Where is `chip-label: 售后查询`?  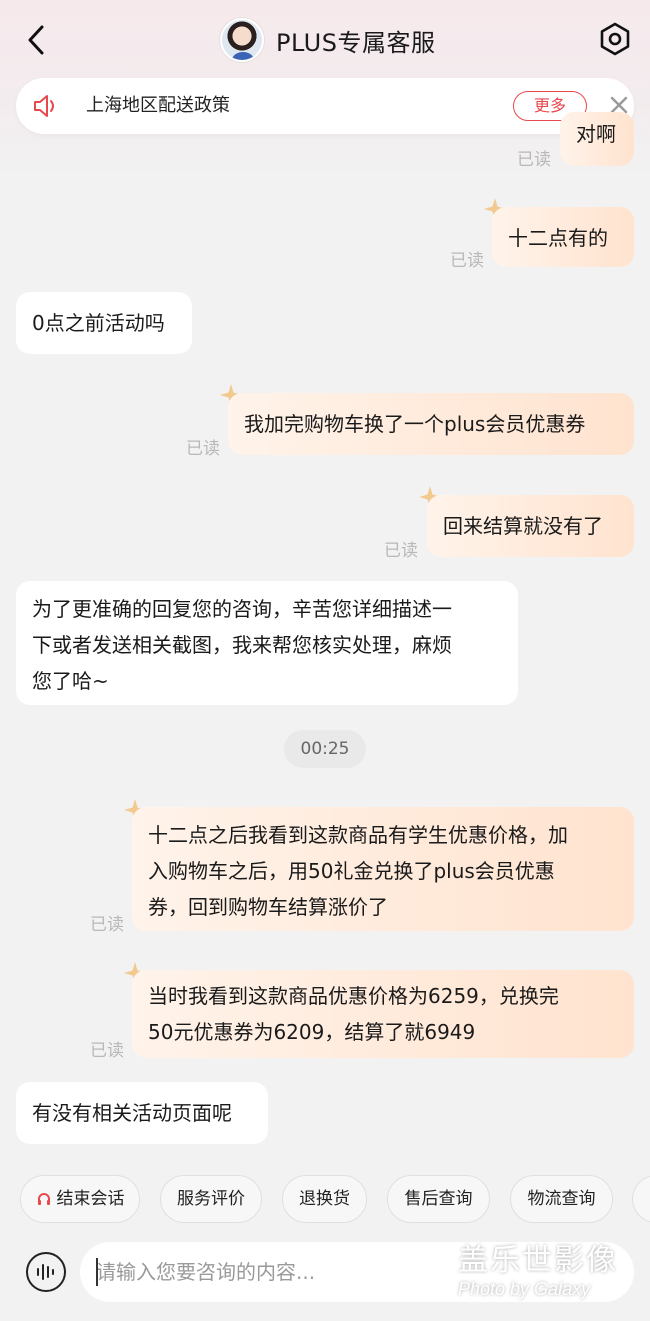
chip-label: 售后查询 is located at coordinates (438, 1199).